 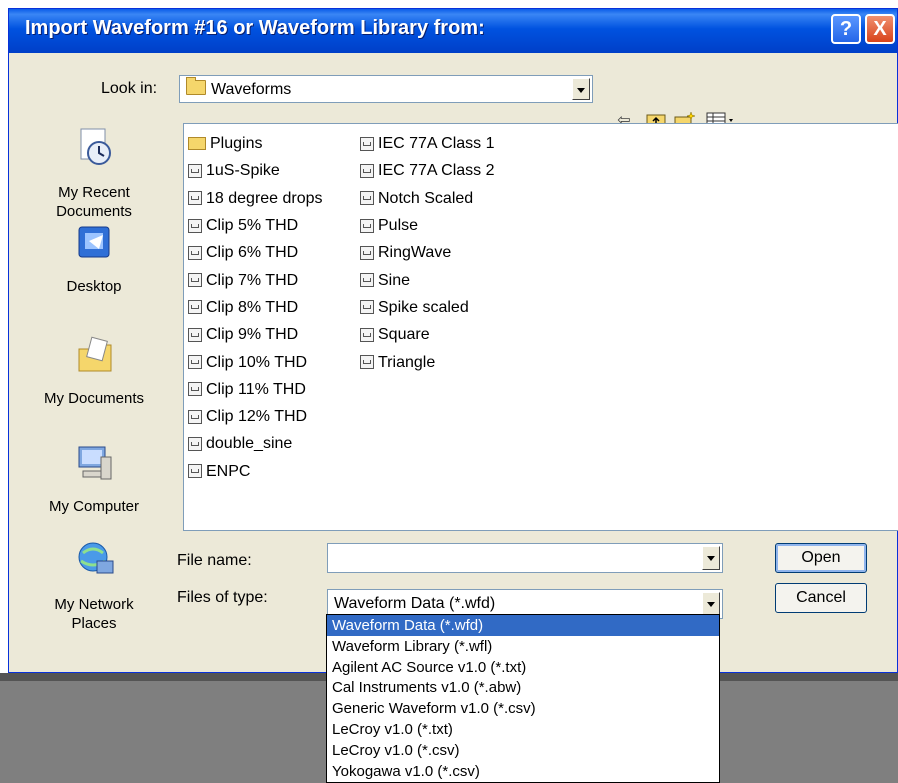 I want to click on file-name-dropdown-arrow, so click(x=711, y=558).